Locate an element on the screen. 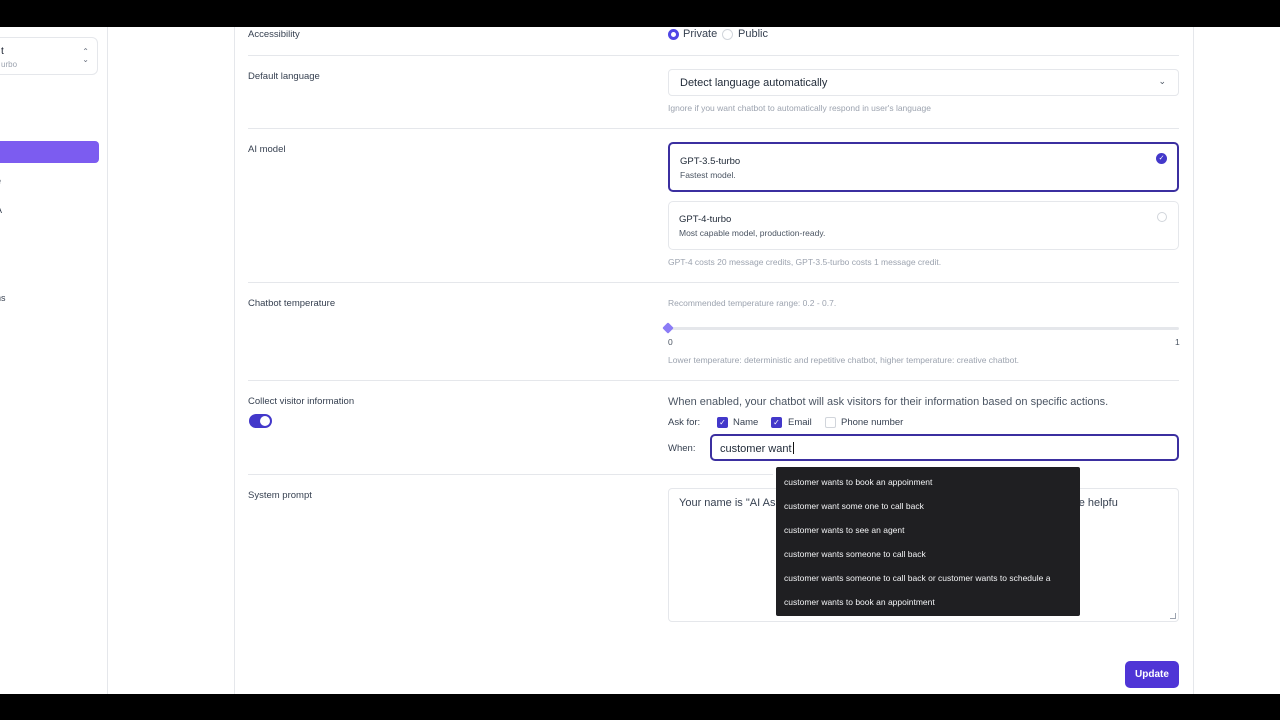 Image resolution: width=1280 pixels, height=720 pixels. email-checkbox-label: Email is located at coordinates (800, 422).